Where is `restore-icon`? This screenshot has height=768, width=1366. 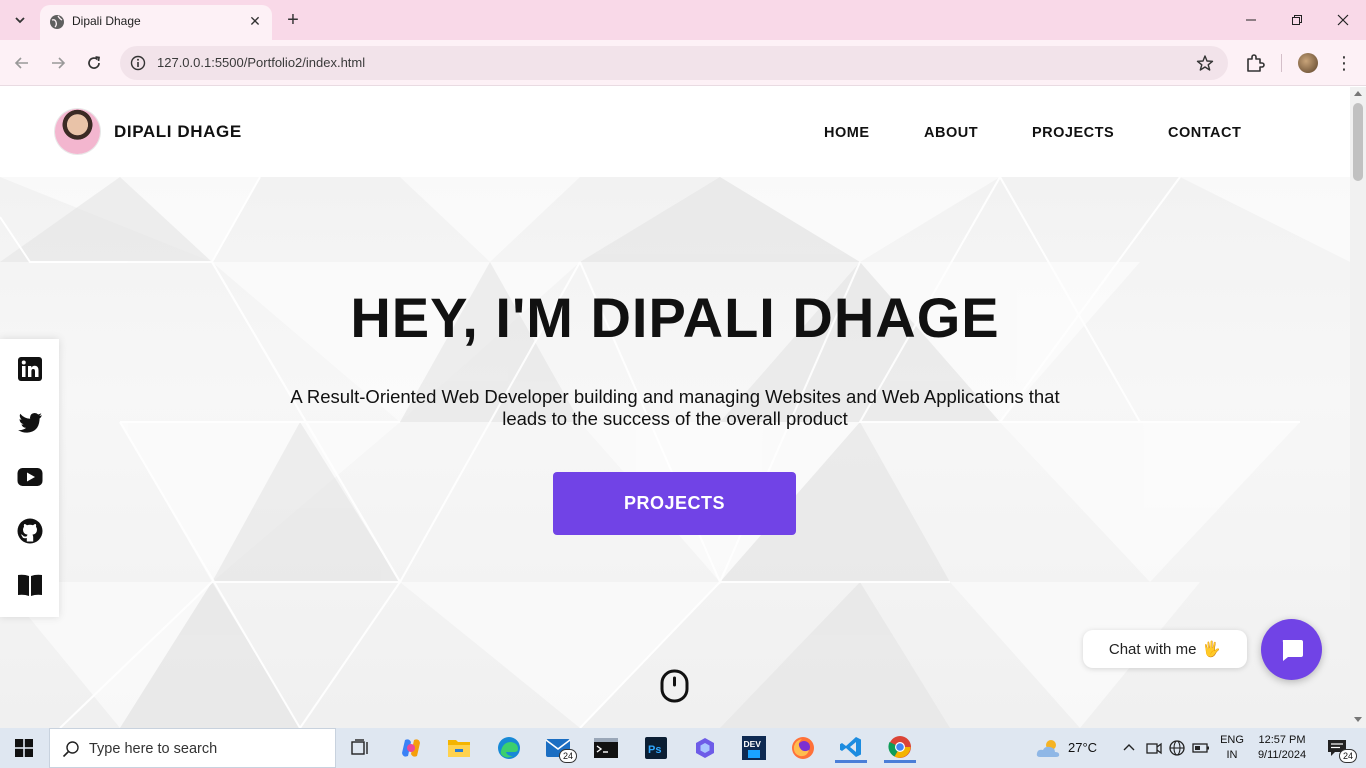 restore-icon is located at coordinates (1297, 20).